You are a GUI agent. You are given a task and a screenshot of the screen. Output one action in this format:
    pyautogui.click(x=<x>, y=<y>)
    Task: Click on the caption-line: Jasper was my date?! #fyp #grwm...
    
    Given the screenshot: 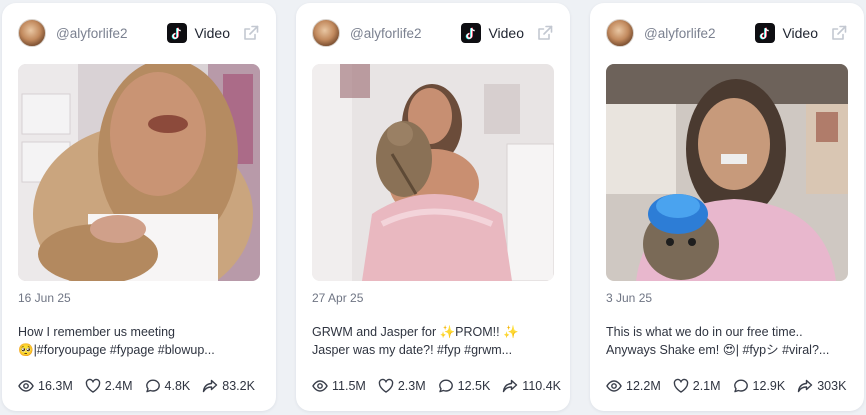 What is the action you would take?
    pyautogui.click(x=412, y=350)
    